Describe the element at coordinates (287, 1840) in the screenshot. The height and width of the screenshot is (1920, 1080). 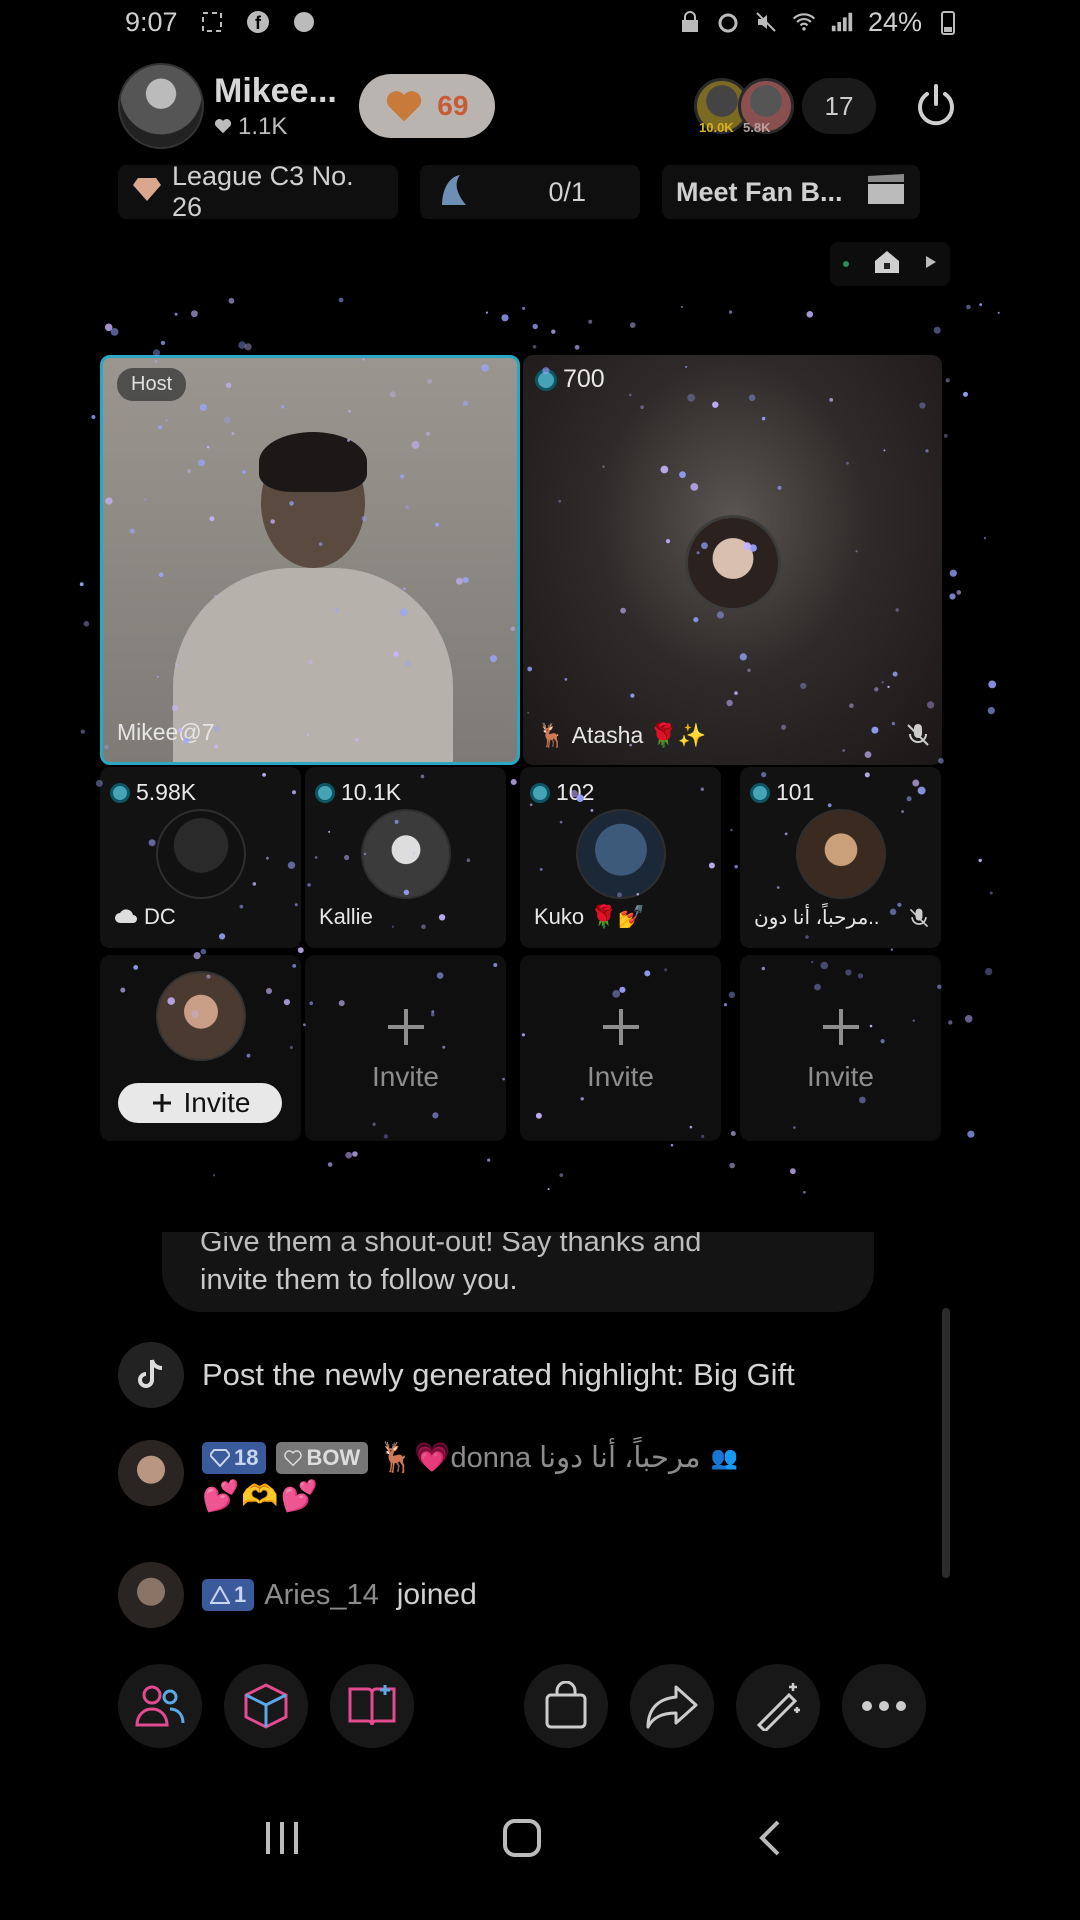
I see `recents-button` at that location.